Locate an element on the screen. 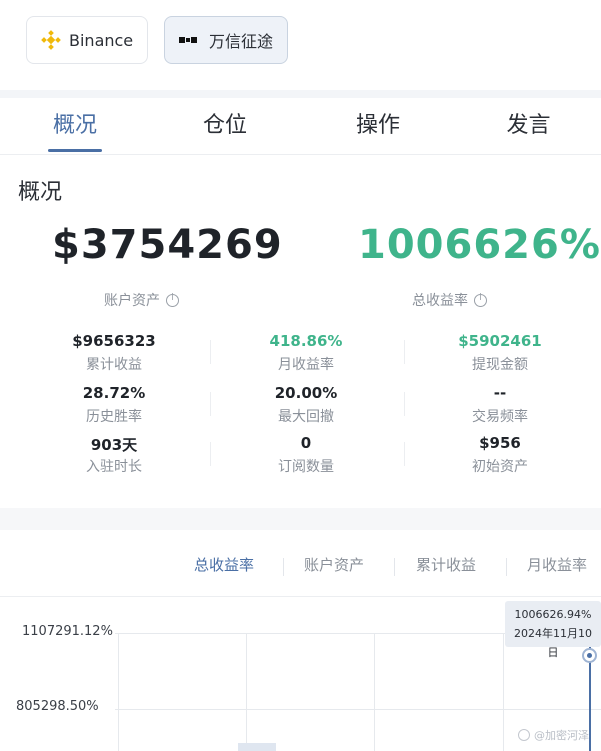 Image resolution: width=601 pixels, height=751 pixels. y-axis-label: 805298.50% is located at coordinates (57, 706).